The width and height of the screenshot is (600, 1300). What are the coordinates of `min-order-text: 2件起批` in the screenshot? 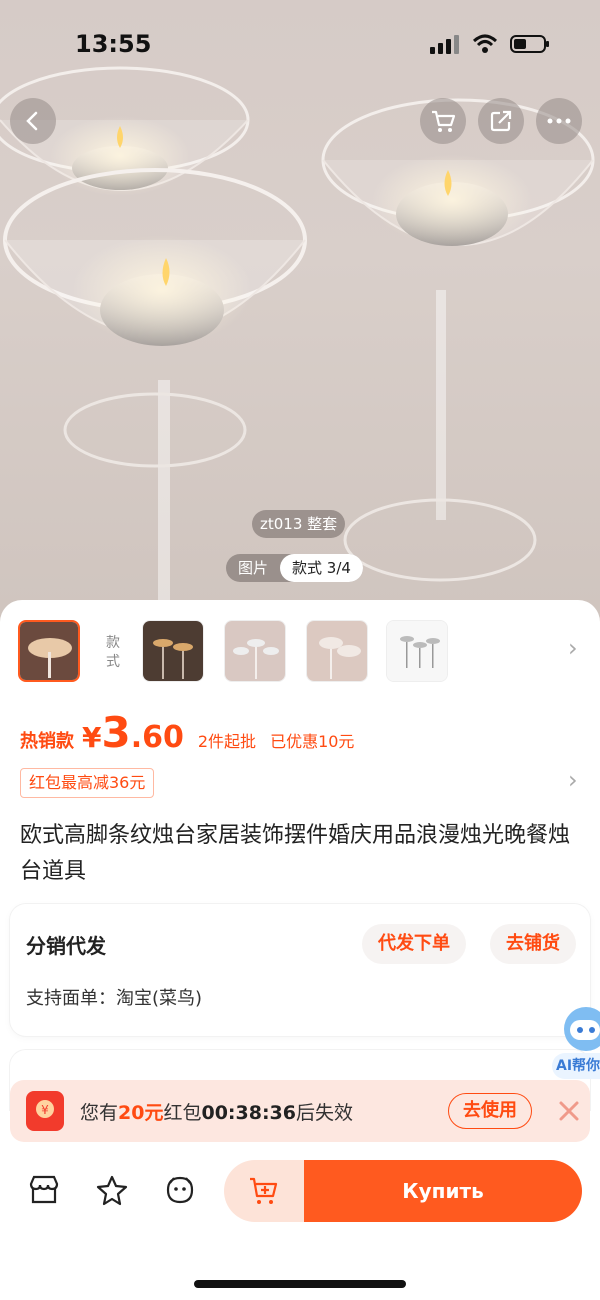 It's located at (227, 741).